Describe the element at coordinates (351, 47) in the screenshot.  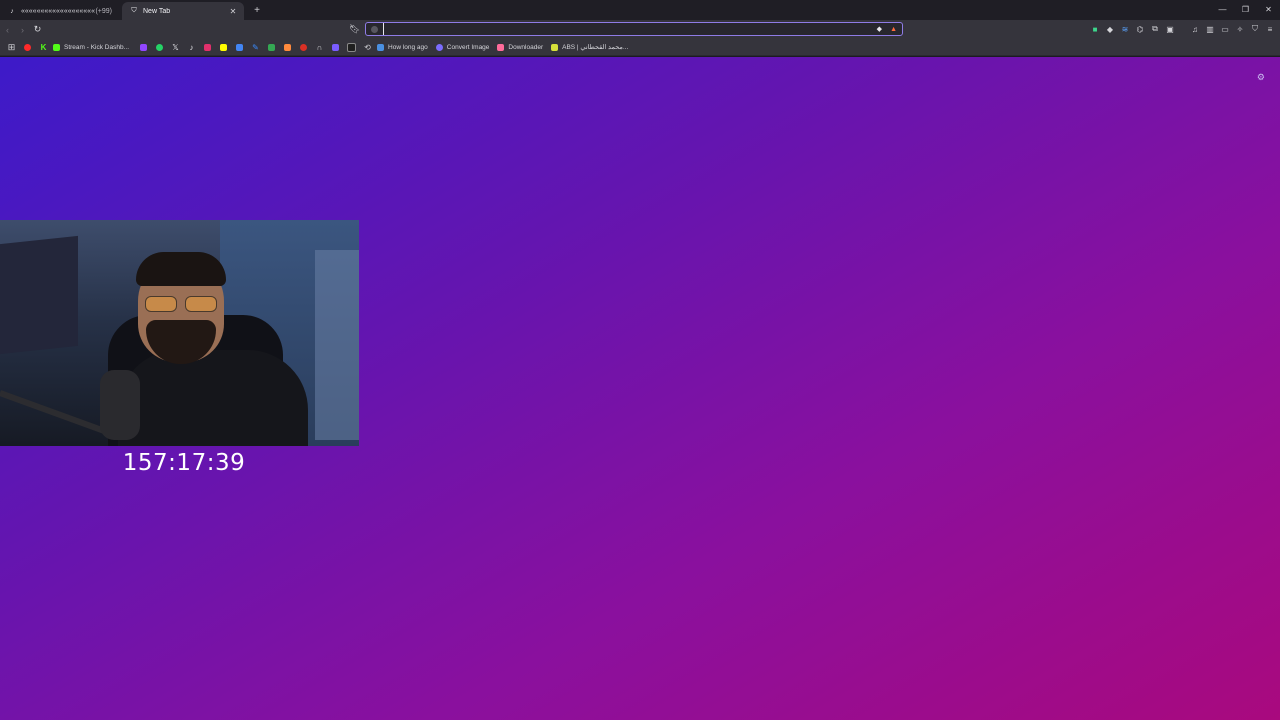
I see `bookmark-c` at that location.